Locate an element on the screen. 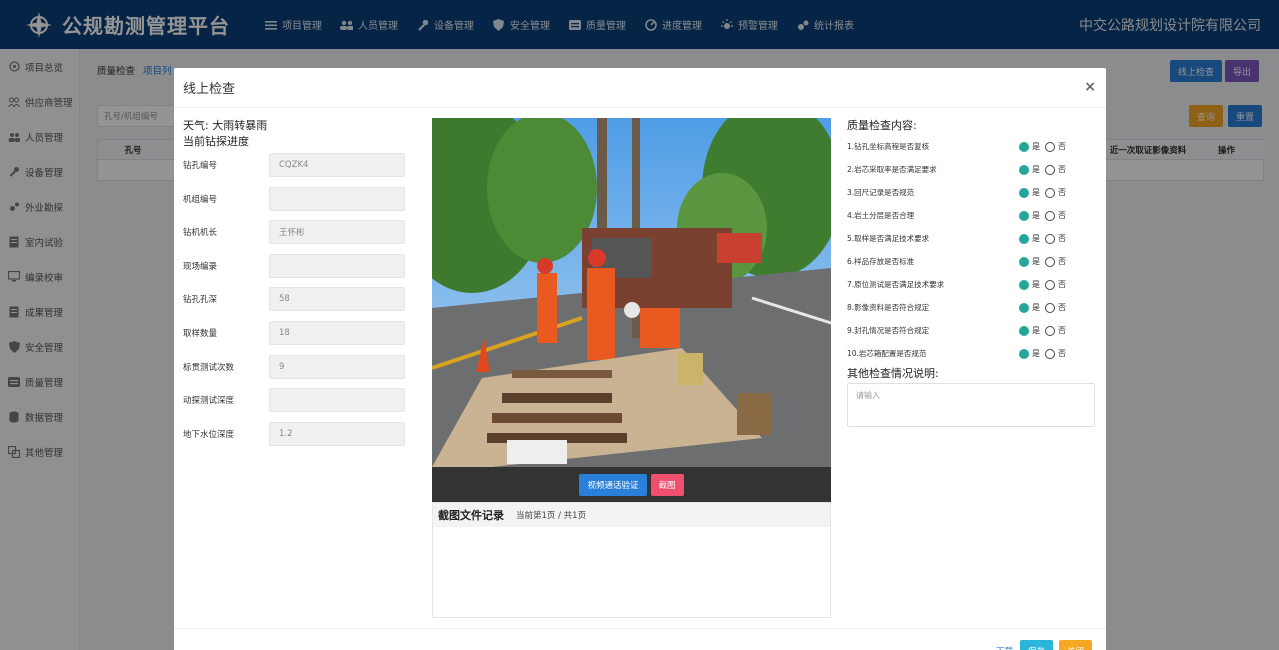 The image size is (1279, 650). field-label: 标贯测试次数 is located at coordinates (209, 367).